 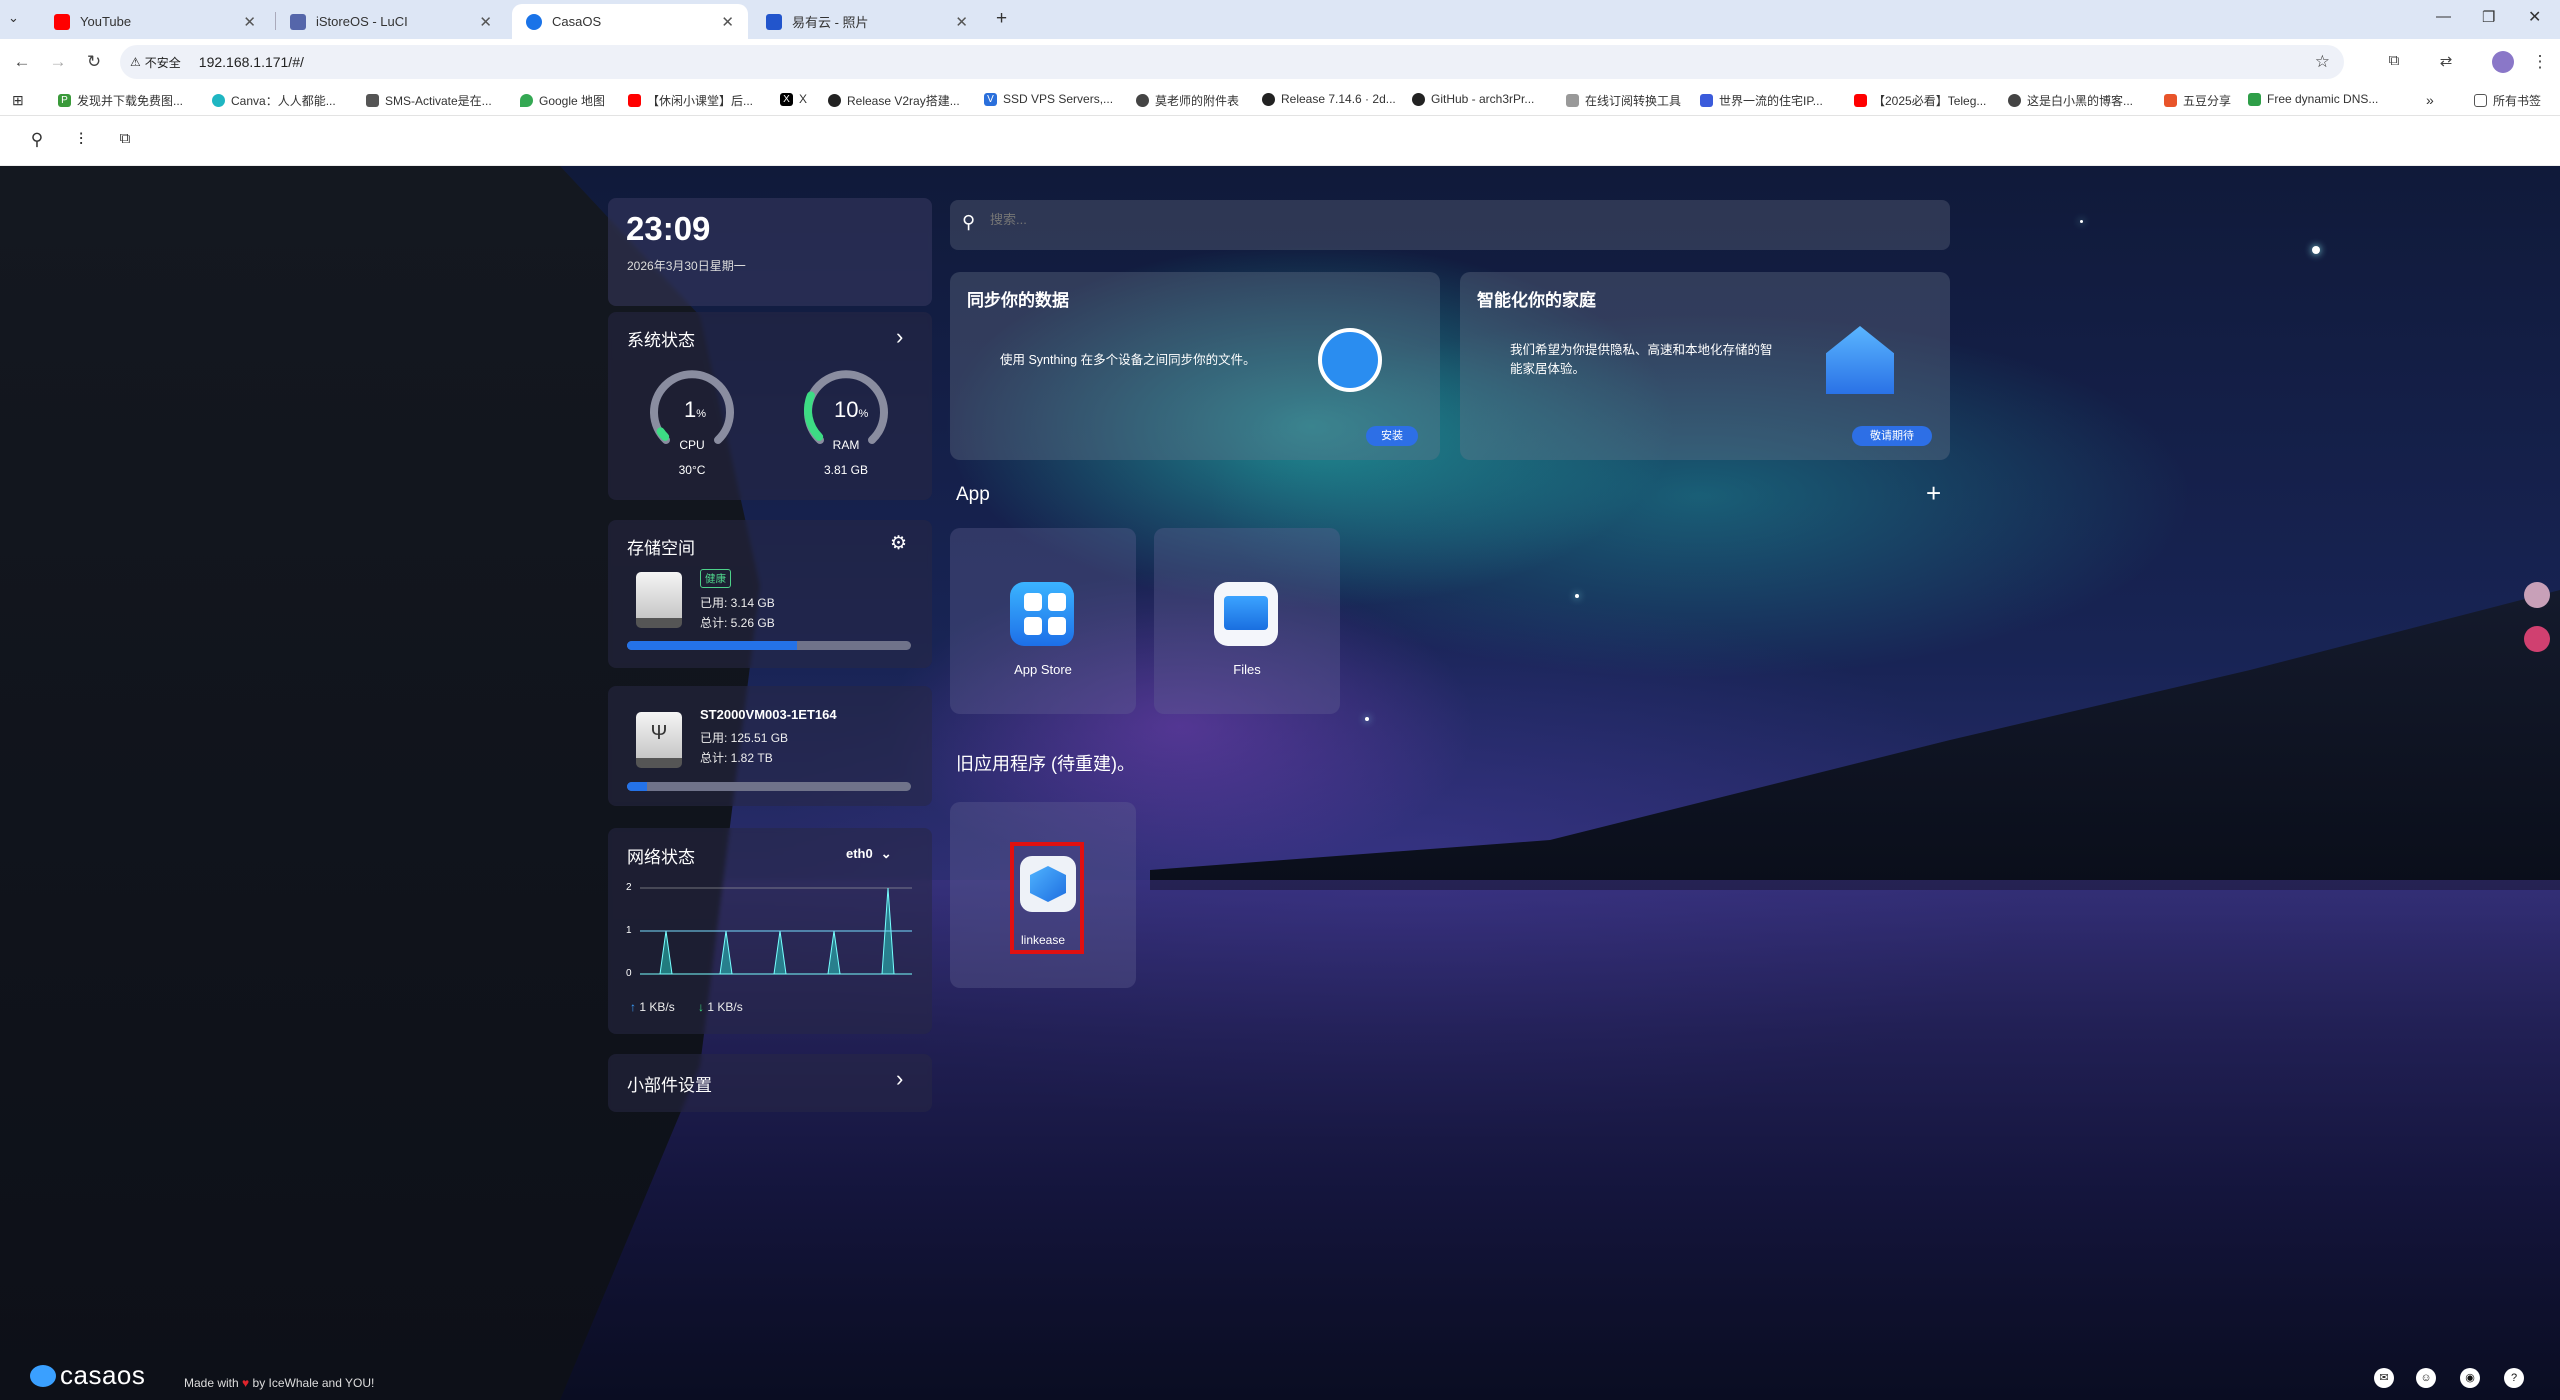 I want to click on storage-title: 存储空间, so click(x=661, y=548).